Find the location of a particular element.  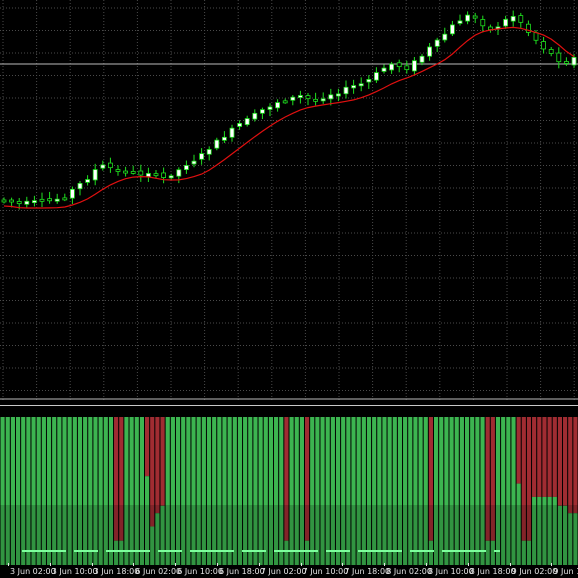

time-axis-label: 6 Jun 10:00 is located at coordinates (200, 571).